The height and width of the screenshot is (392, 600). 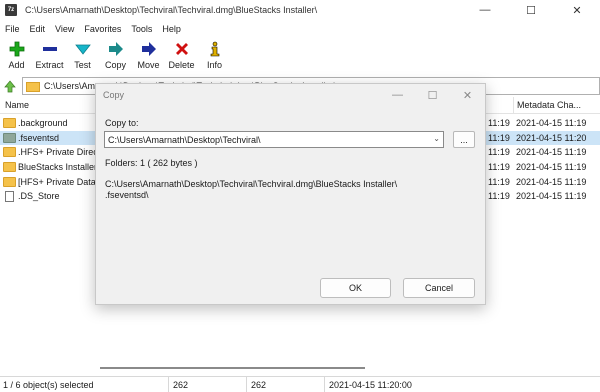 What do you see at coordinates (83, 49) in the screenshot?
I see `check-arrow-icon` at bounding box center [83, 49].